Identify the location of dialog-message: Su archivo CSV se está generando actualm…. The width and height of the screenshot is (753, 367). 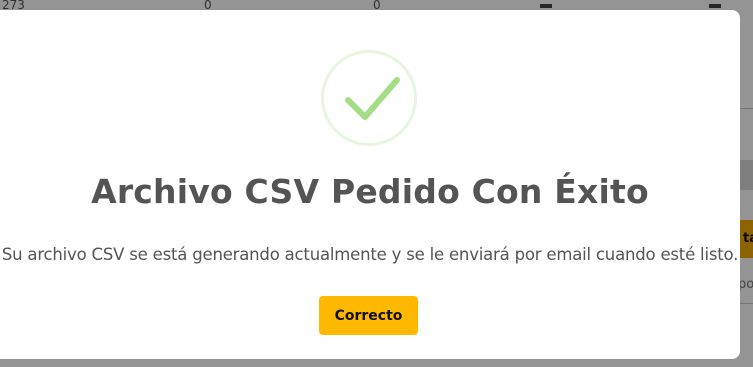
(370, 254).